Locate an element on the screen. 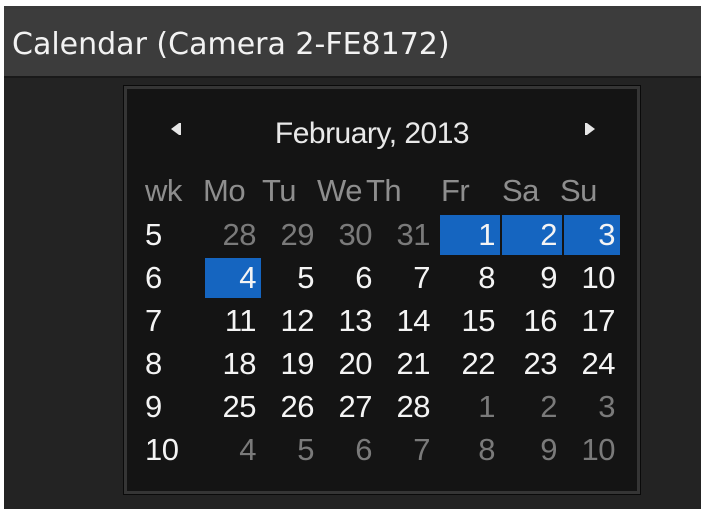 Image resolution: width=701 pixels, height=517 pixels. day-cell: 14 is located at coordinates (407, 321).